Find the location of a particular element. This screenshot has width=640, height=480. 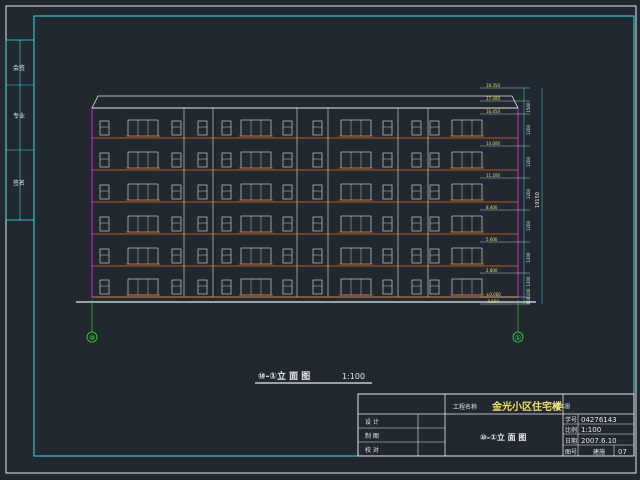

binding-strip: 会签 专业 签名 is located at coordinates (20, 130).